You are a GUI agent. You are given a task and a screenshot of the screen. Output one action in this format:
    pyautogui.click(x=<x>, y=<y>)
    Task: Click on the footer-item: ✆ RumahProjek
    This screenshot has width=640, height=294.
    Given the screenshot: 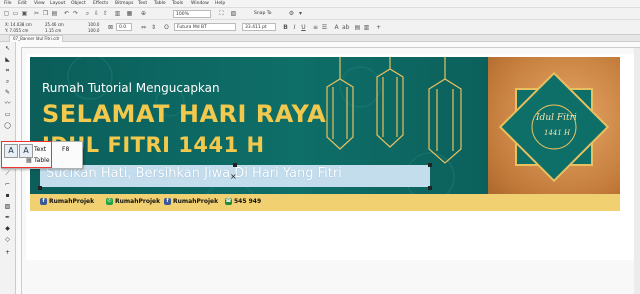 What is the action you would take?
    pyautogui.click(x=133, y=201)
    